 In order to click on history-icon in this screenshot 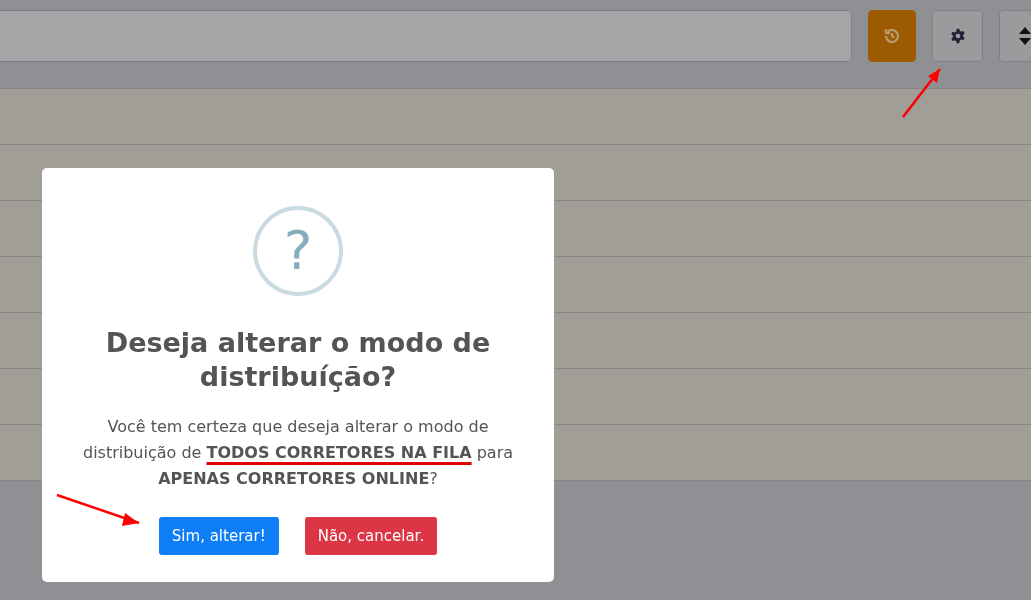, I will do `click(892, 36)`.